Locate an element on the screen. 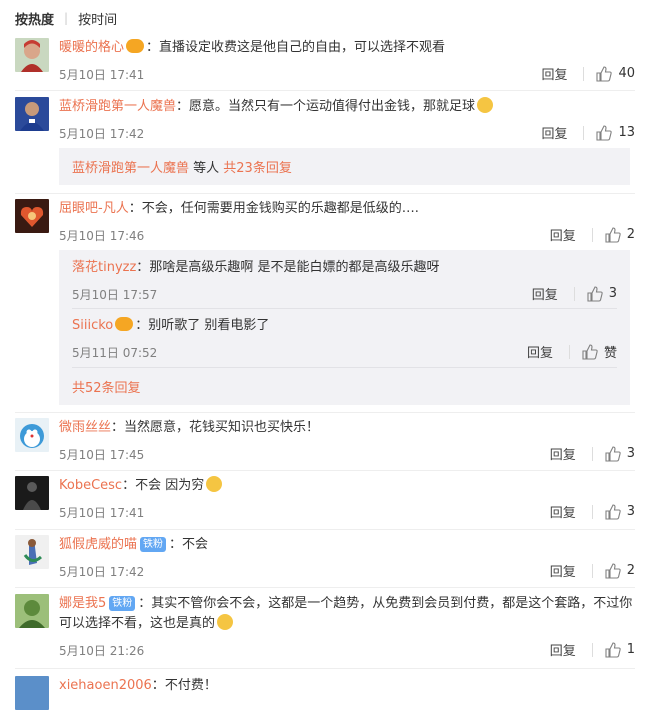 Image resolution: width=650 pixels, height=710 pixels. comment-item: 微雨丝丝：当然愿意，花钱买知识也买快乐！ 5月10日 17:45 回复 3 is located at coordinates (325, 442).